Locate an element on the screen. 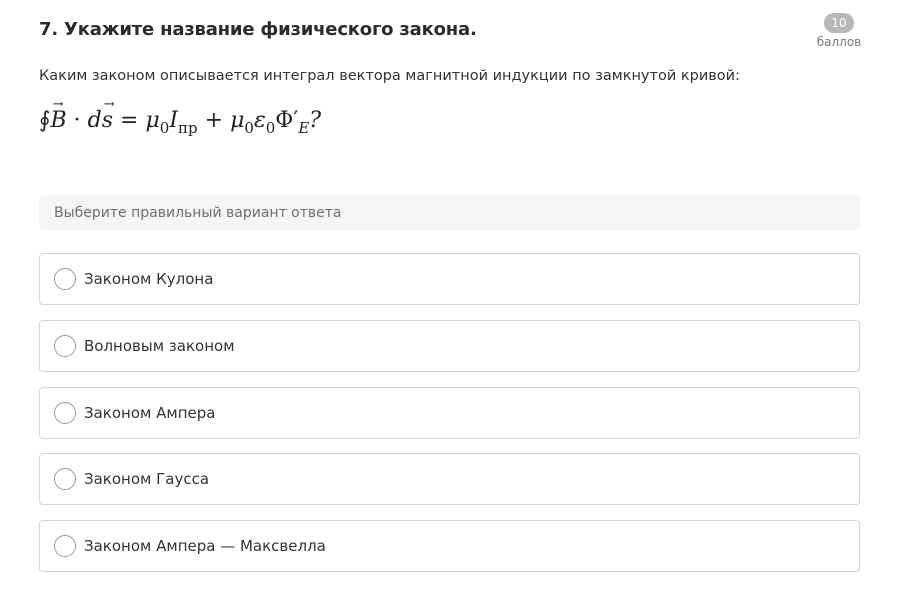  formula-vector-s: s is located at coordinates (108, 115).